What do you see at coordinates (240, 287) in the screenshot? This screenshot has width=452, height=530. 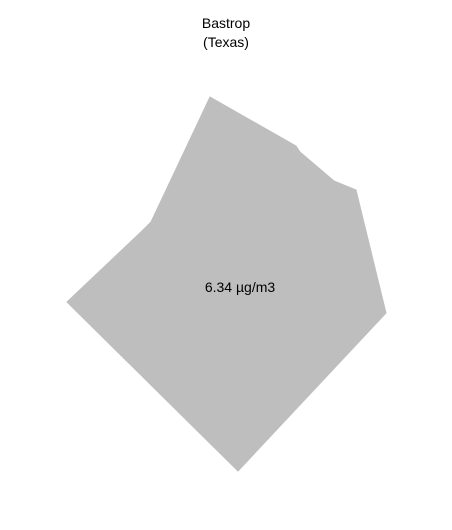 I see `county-value-label: 6.34 µg/m3` at bounding box center [240, 287].